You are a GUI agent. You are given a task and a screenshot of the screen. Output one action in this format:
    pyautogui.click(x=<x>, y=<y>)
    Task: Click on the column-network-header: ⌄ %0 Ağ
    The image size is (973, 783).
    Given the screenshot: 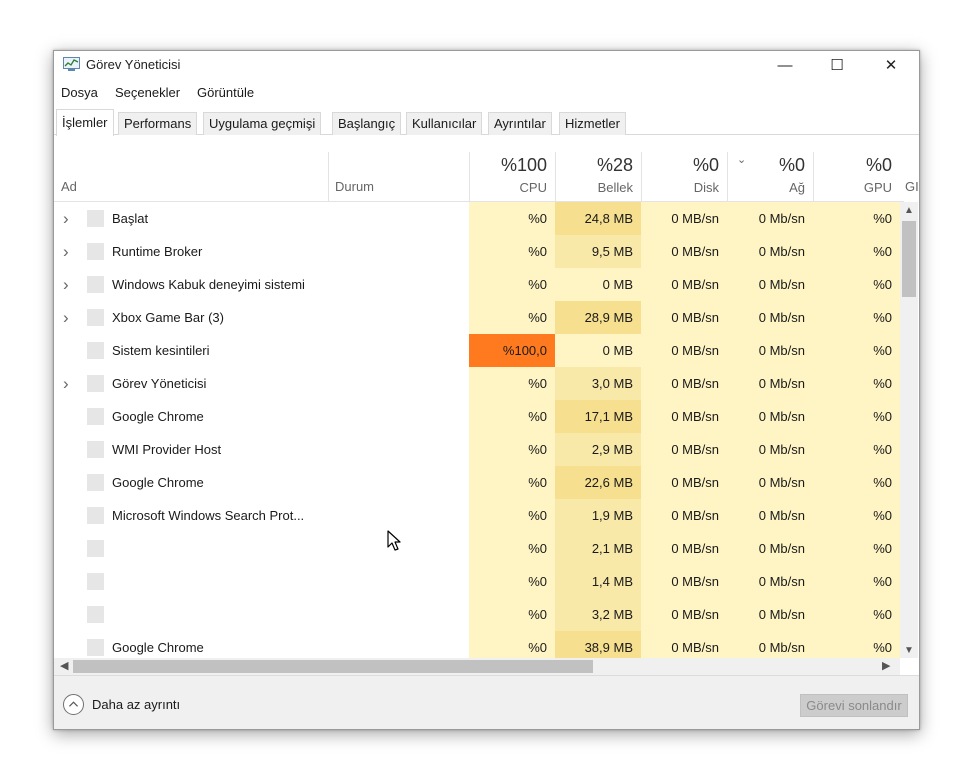 What is the action you would take?
    pyautogui.click(x=770, y=177)
    